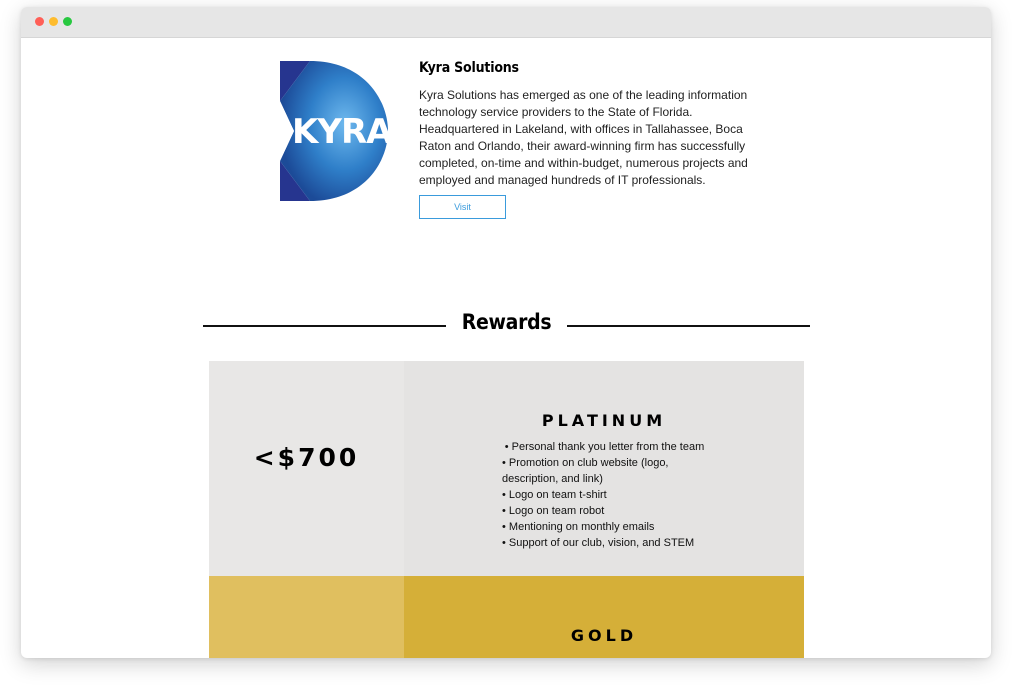 This screenshot has height=693, width=1012. What do you see at coordinates (604, 420) in the screenshot?
I see `tier-name: PLATINUM` at bounding box center [604, 420].